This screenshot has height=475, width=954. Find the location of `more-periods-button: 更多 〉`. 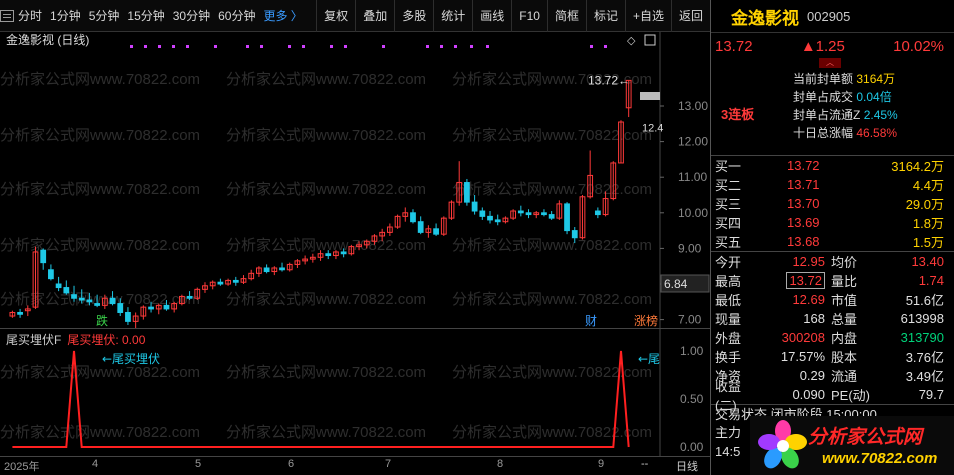

more-periods-button: 更多 〉 is located at coordinates (282, 16).